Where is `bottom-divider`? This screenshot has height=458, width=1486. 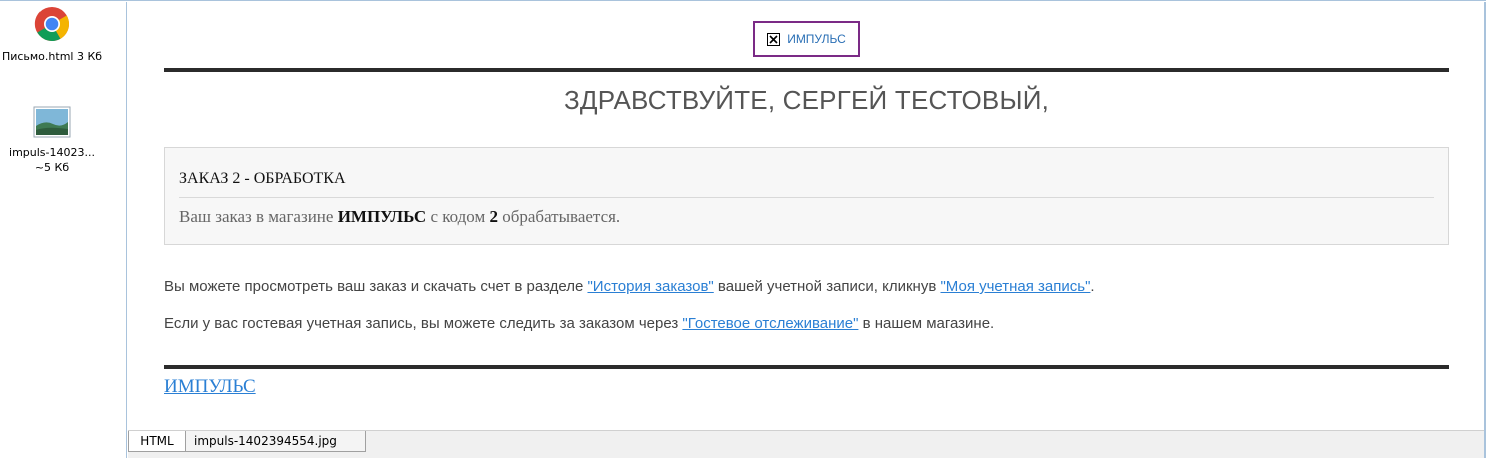
bottom-divider is located at coordinates (806, 367).